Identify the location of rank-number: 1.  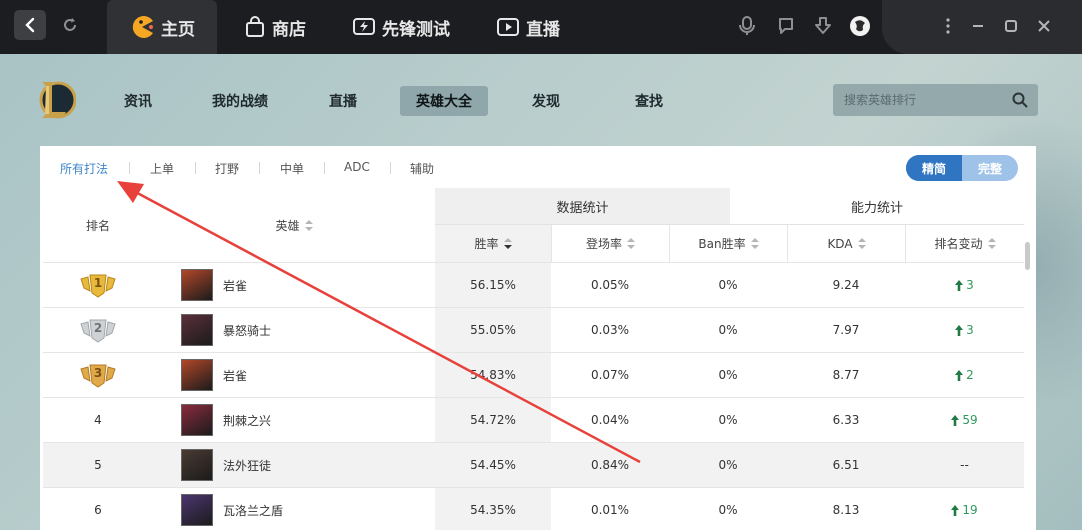
(98, 283).